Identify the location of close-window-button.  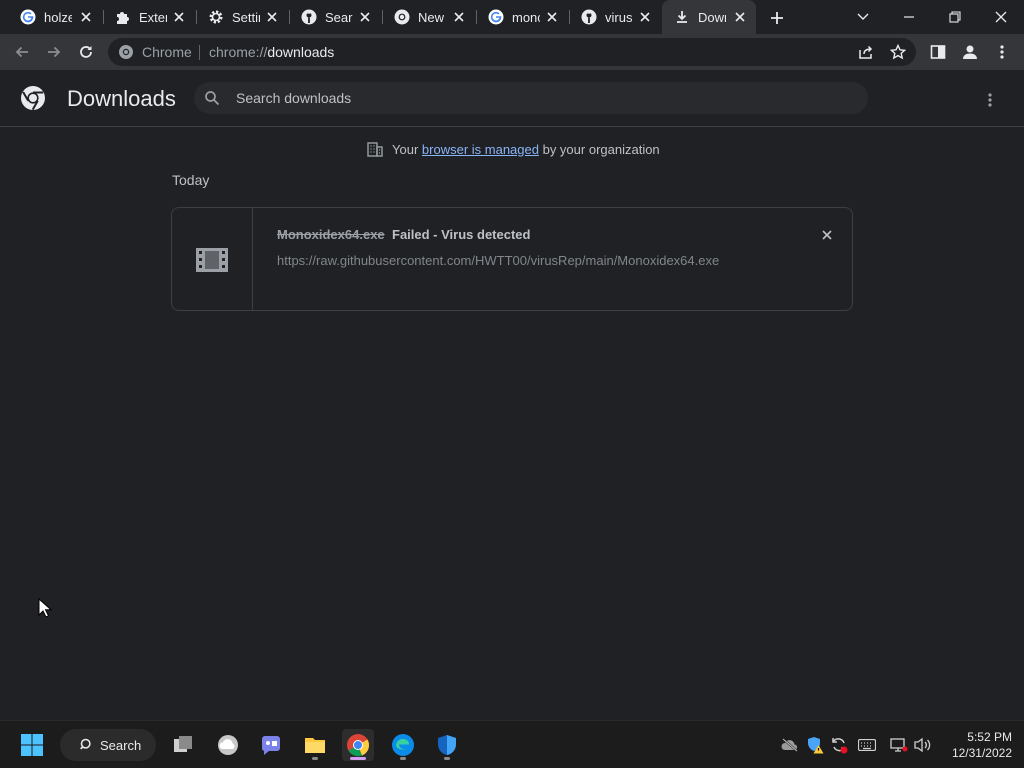
(1001, 17).